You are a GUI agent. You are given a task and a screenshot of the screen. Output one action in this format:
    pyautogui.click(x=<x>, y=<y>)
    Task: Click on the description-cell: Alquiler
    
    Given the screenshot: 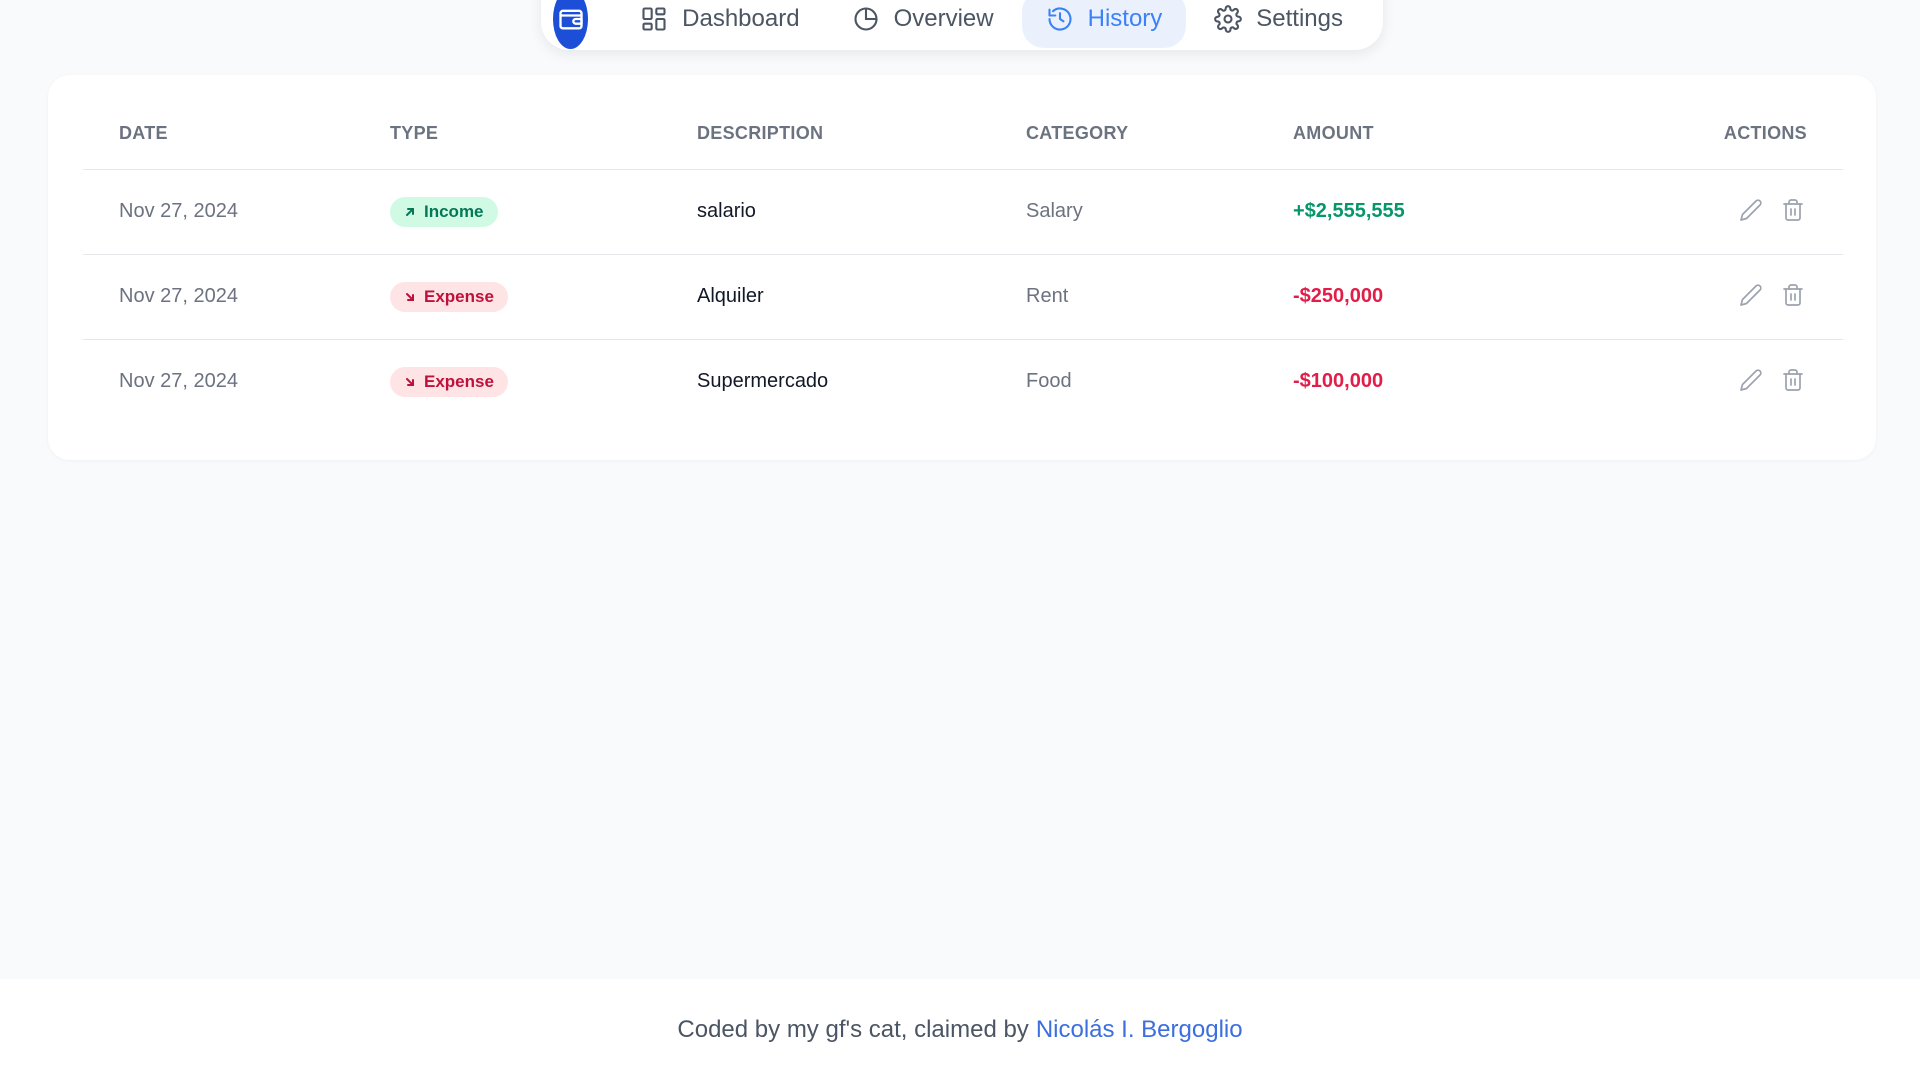 What is the action you would take?
    pyautogui.click(x=861, y=297)
    